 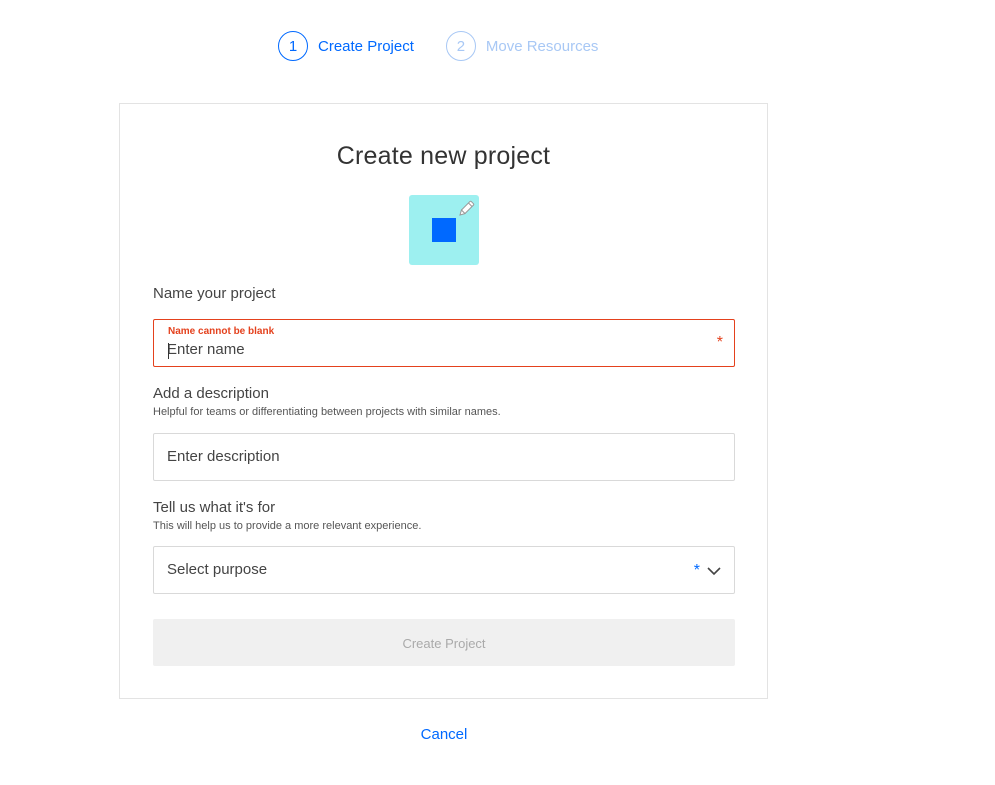 I want to click on name-label: Name your project, so click(x=214, y=293).